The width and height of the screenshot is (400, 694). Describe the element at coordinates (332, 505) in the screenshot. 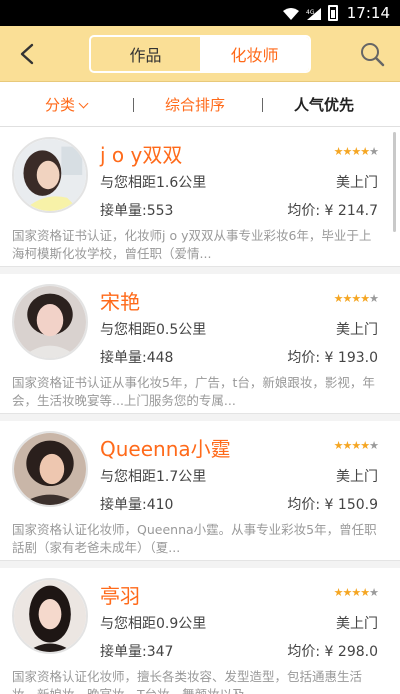

I see `average-price: 均价: ¥ 150.9` at that location.